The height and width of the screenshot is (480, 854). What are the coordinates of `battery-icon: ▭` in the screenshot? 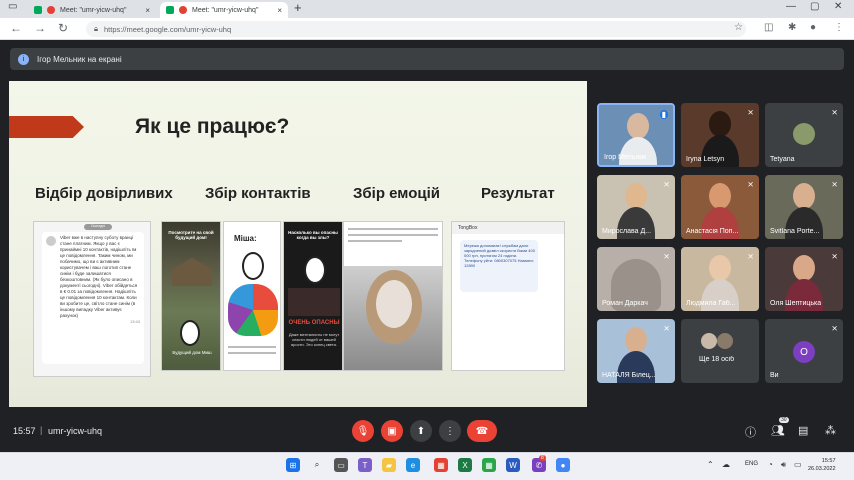 It's located at (798, 464).